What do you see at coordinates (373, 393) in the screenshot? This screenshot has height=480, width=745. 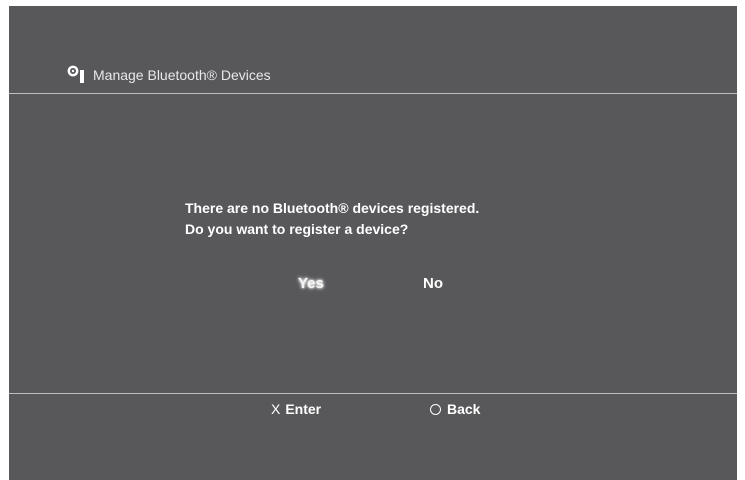 I see `footer-divider` at bounding box center [373, 393].